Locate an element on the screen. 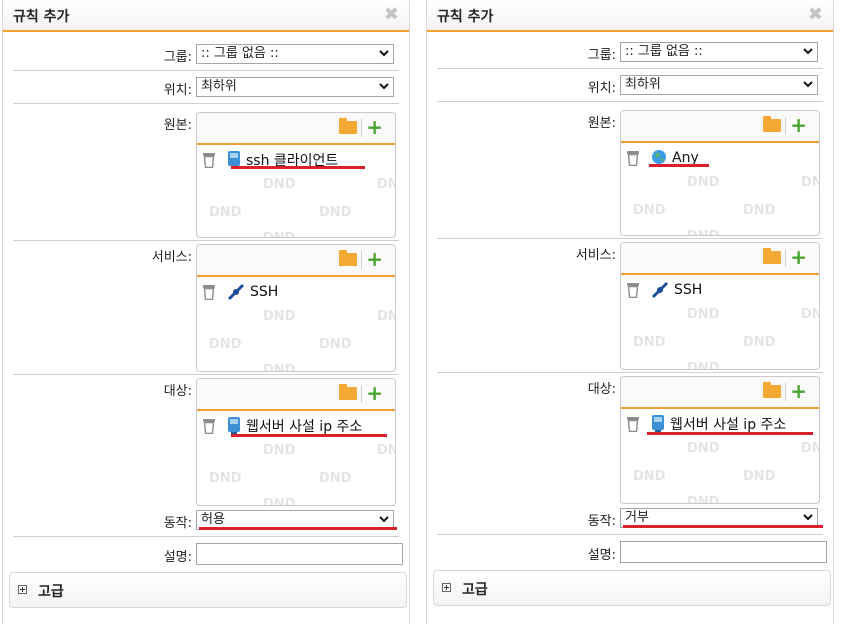 This screenshot has height=624, width=842. service-plug-icon is located at coordinates (660, 290).